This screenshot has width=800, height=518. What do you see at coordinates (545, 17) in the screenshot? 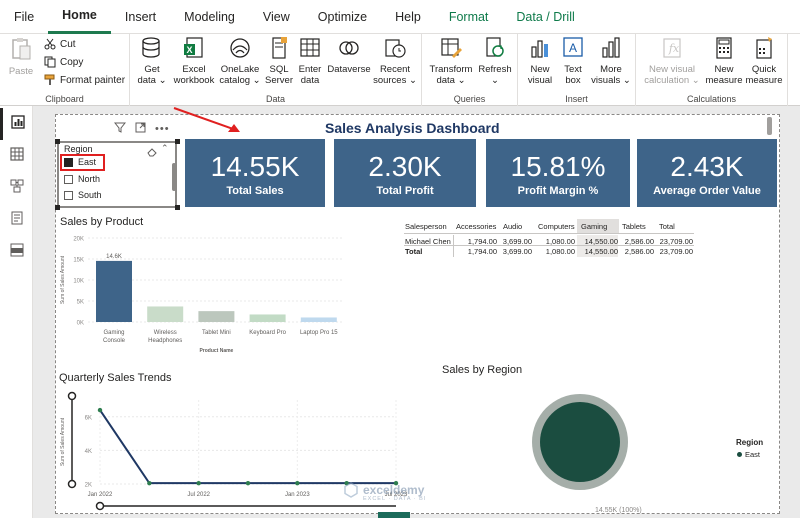
I see `menu-data-drill: Data / Drill` at bounding box center [545, 17].